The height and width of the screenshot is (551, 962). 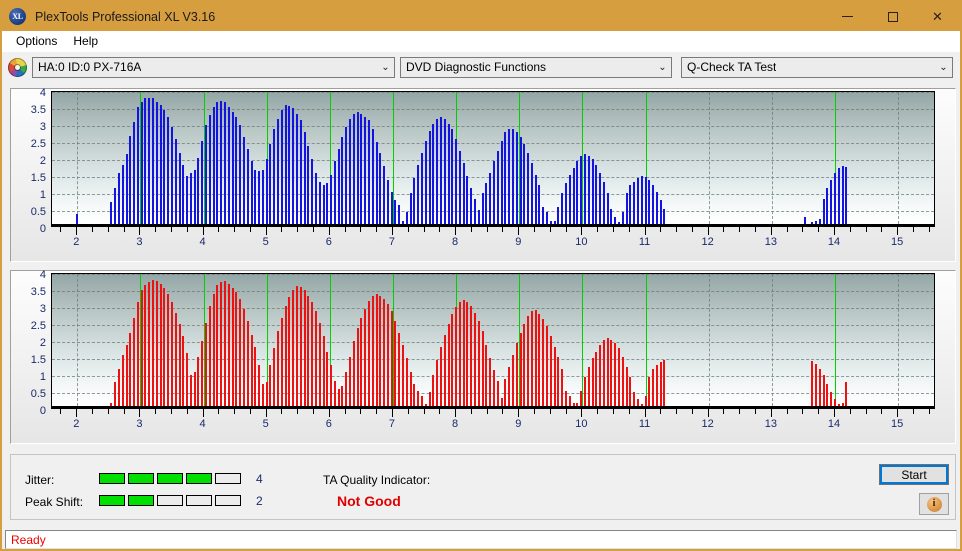 I want to click on menu-item-help: Help, so click(x=85, y=41).